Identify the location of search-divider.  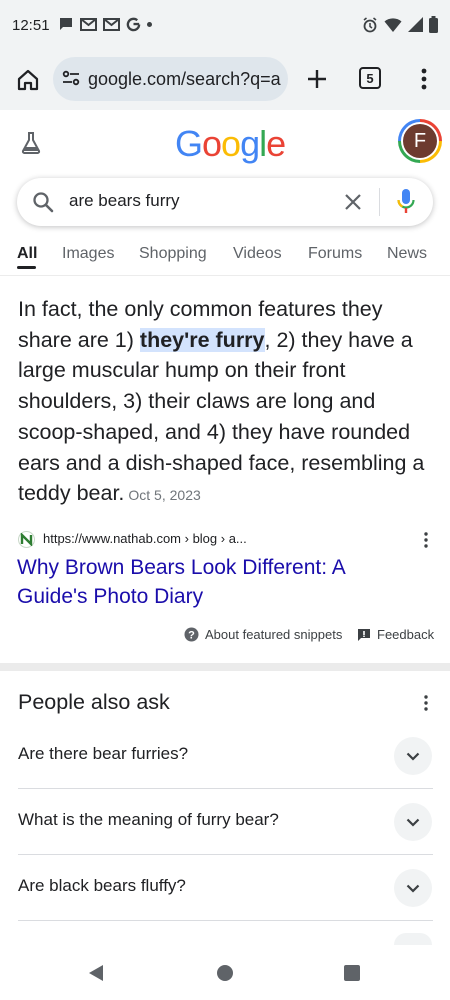
(379, 202).